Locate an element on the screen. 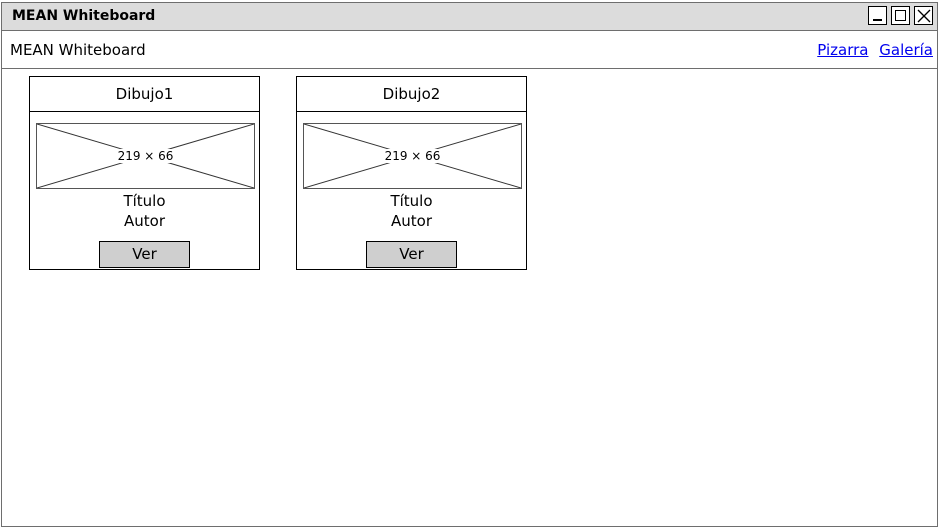 Image resolution: width=940 pixels, height=529 pixels. card-header: Dibujo1 is located at coordinates (144, 94).